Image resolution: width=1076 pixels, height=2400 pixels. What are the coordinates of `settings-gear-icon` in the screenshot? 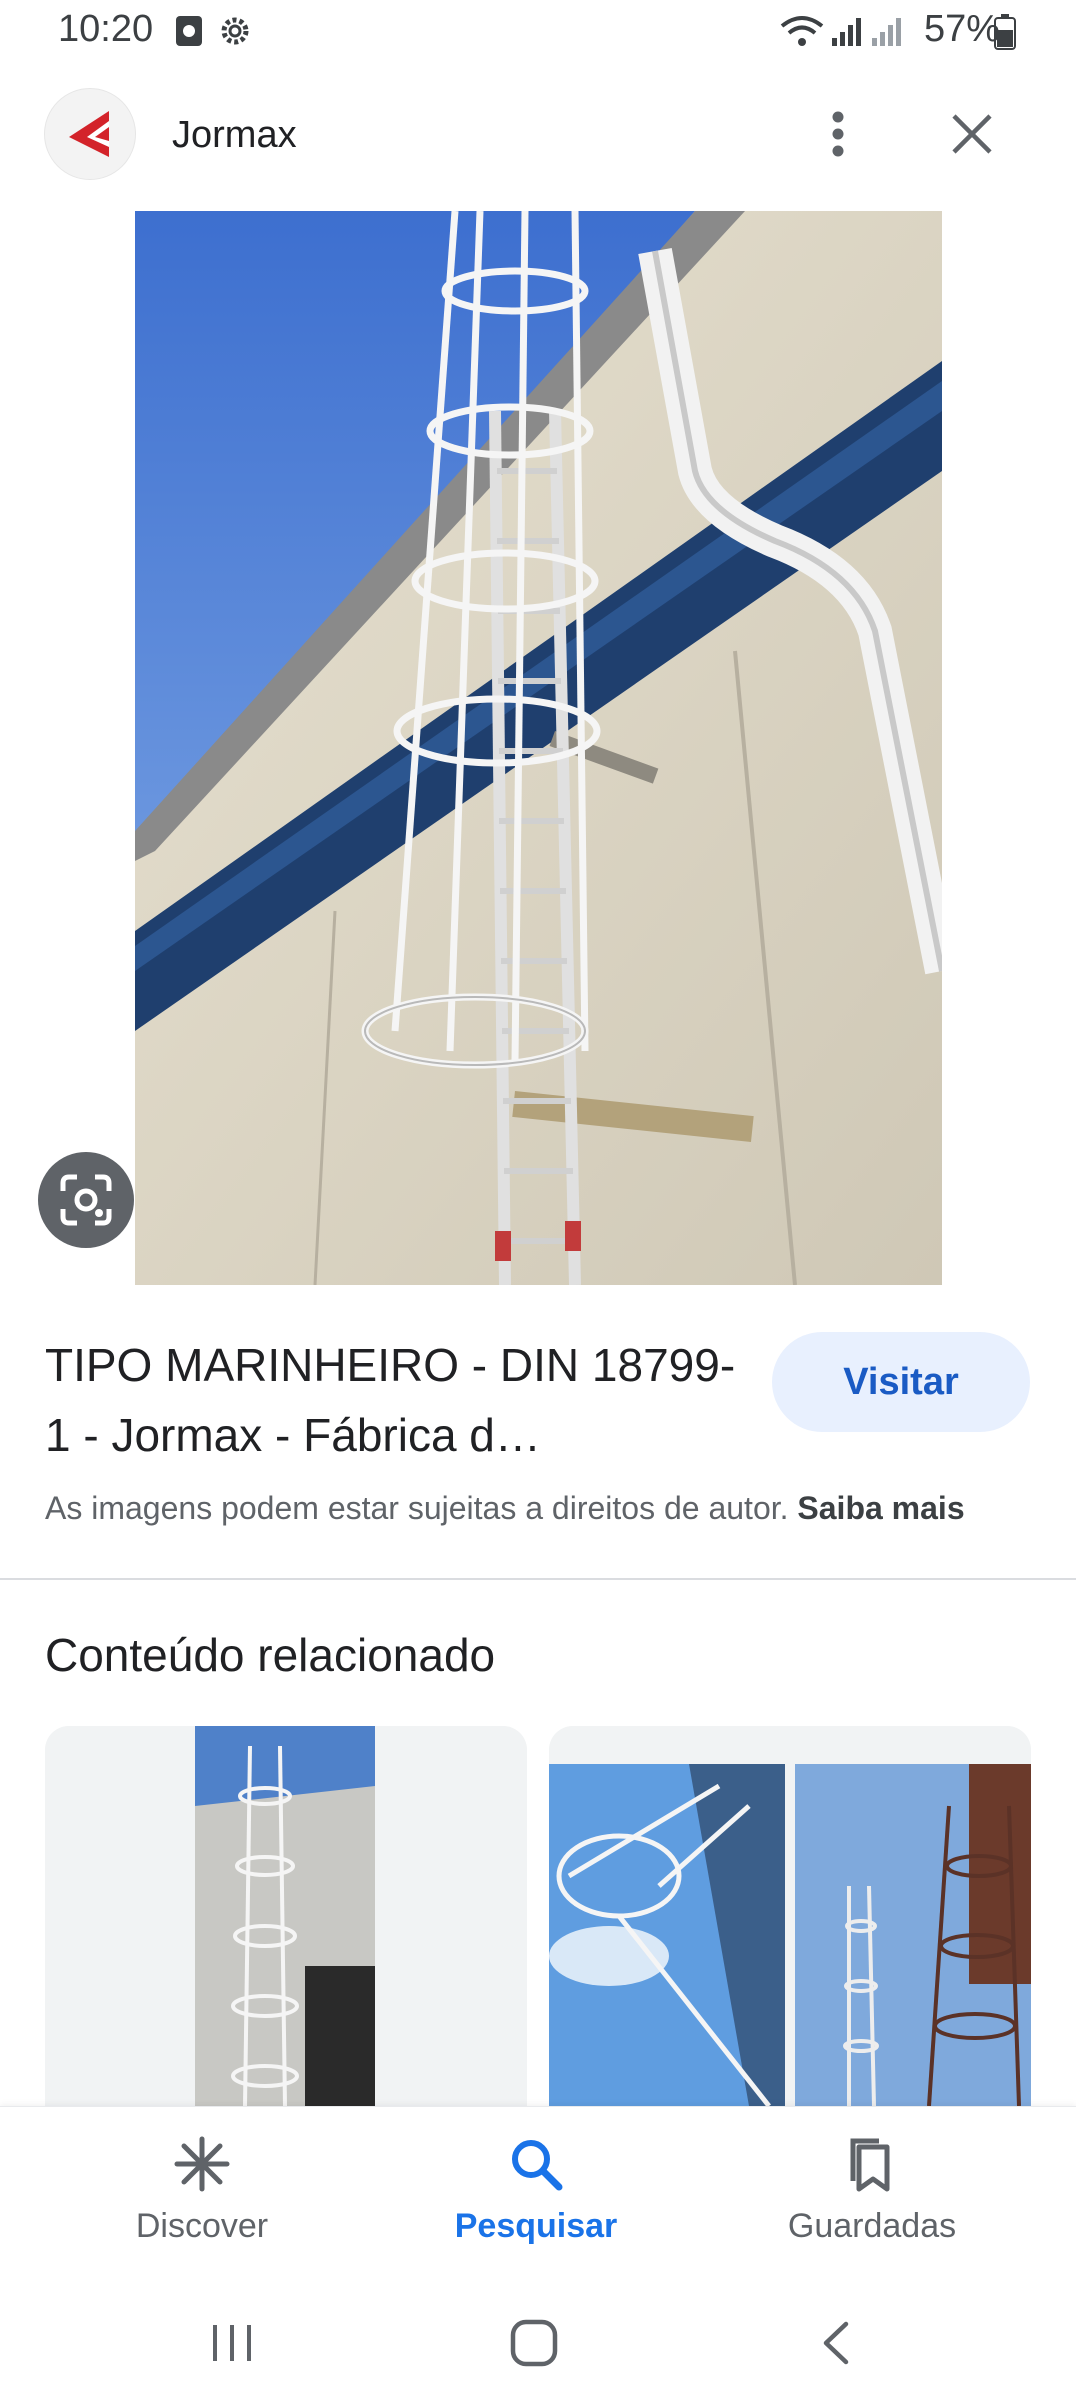 It's located at (235, 33).